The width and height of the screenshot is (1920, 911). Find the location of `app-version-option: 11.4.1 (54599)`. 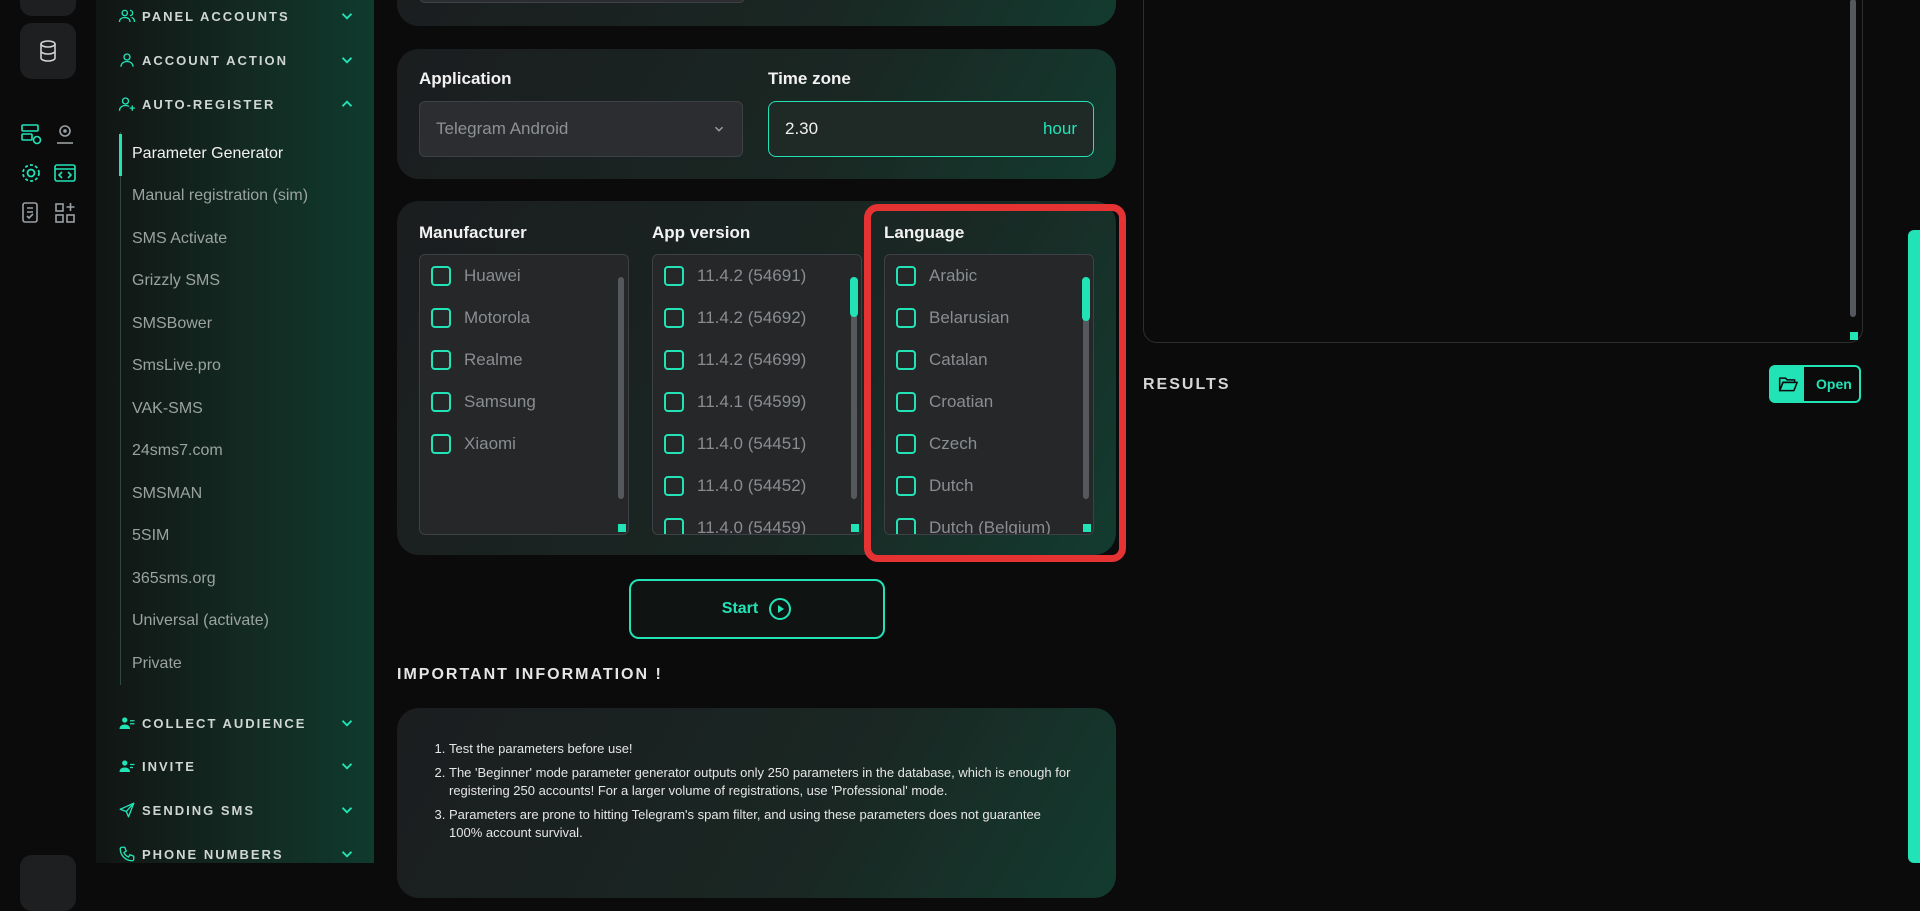

app-version-option: 11.4.1 (54599) is located at coordinates (735, 402).